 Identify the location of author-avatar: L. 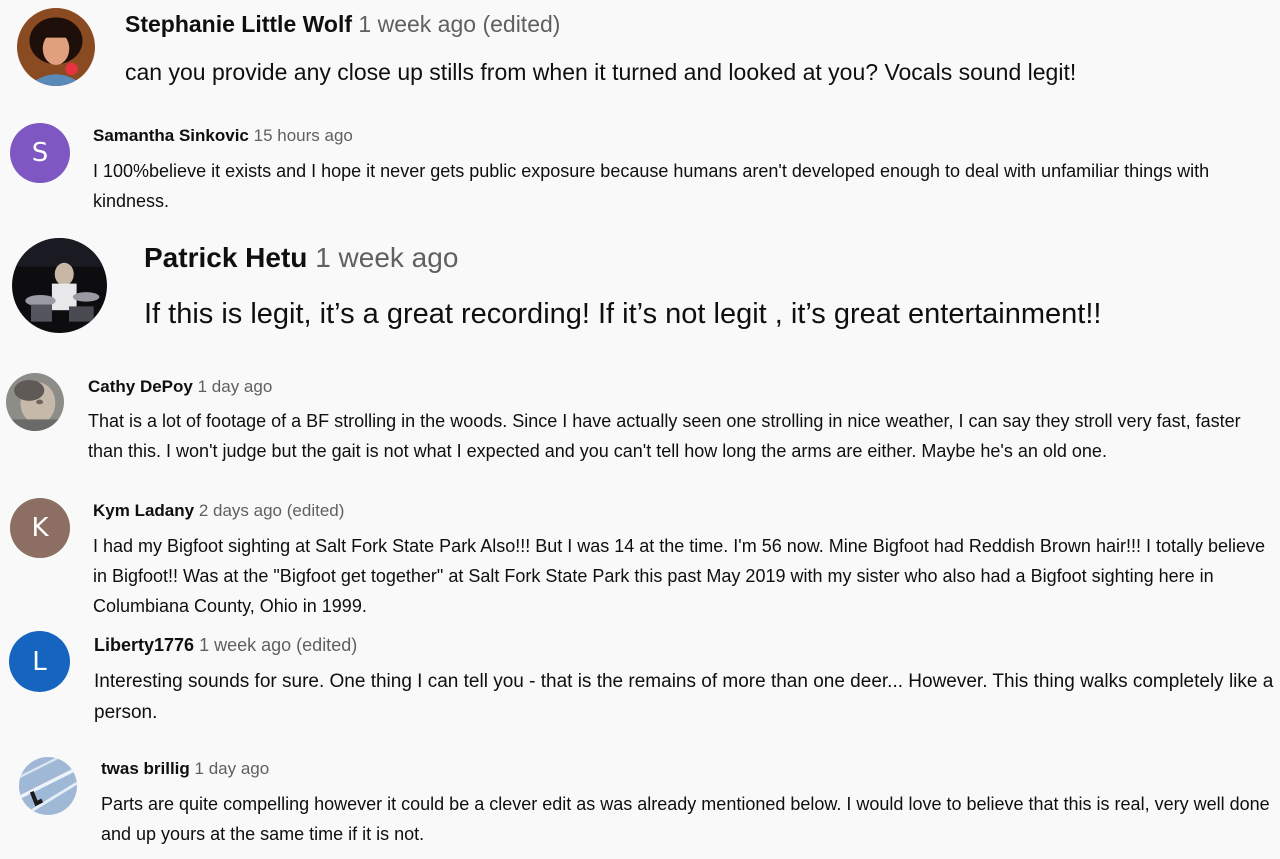
(39, 661).